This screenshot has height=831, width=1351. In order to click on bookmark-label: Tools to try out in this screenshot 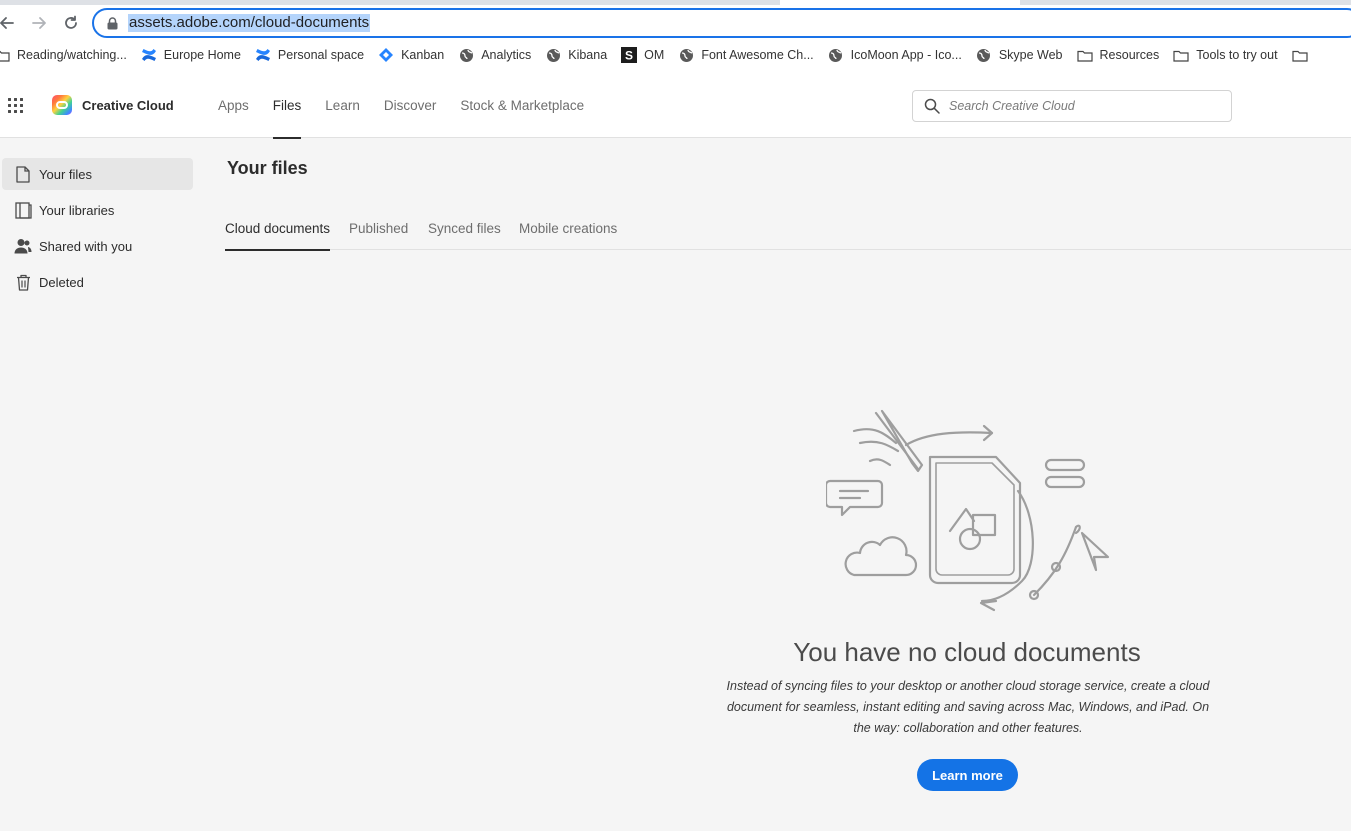, I will do `click(1237, 55)`.